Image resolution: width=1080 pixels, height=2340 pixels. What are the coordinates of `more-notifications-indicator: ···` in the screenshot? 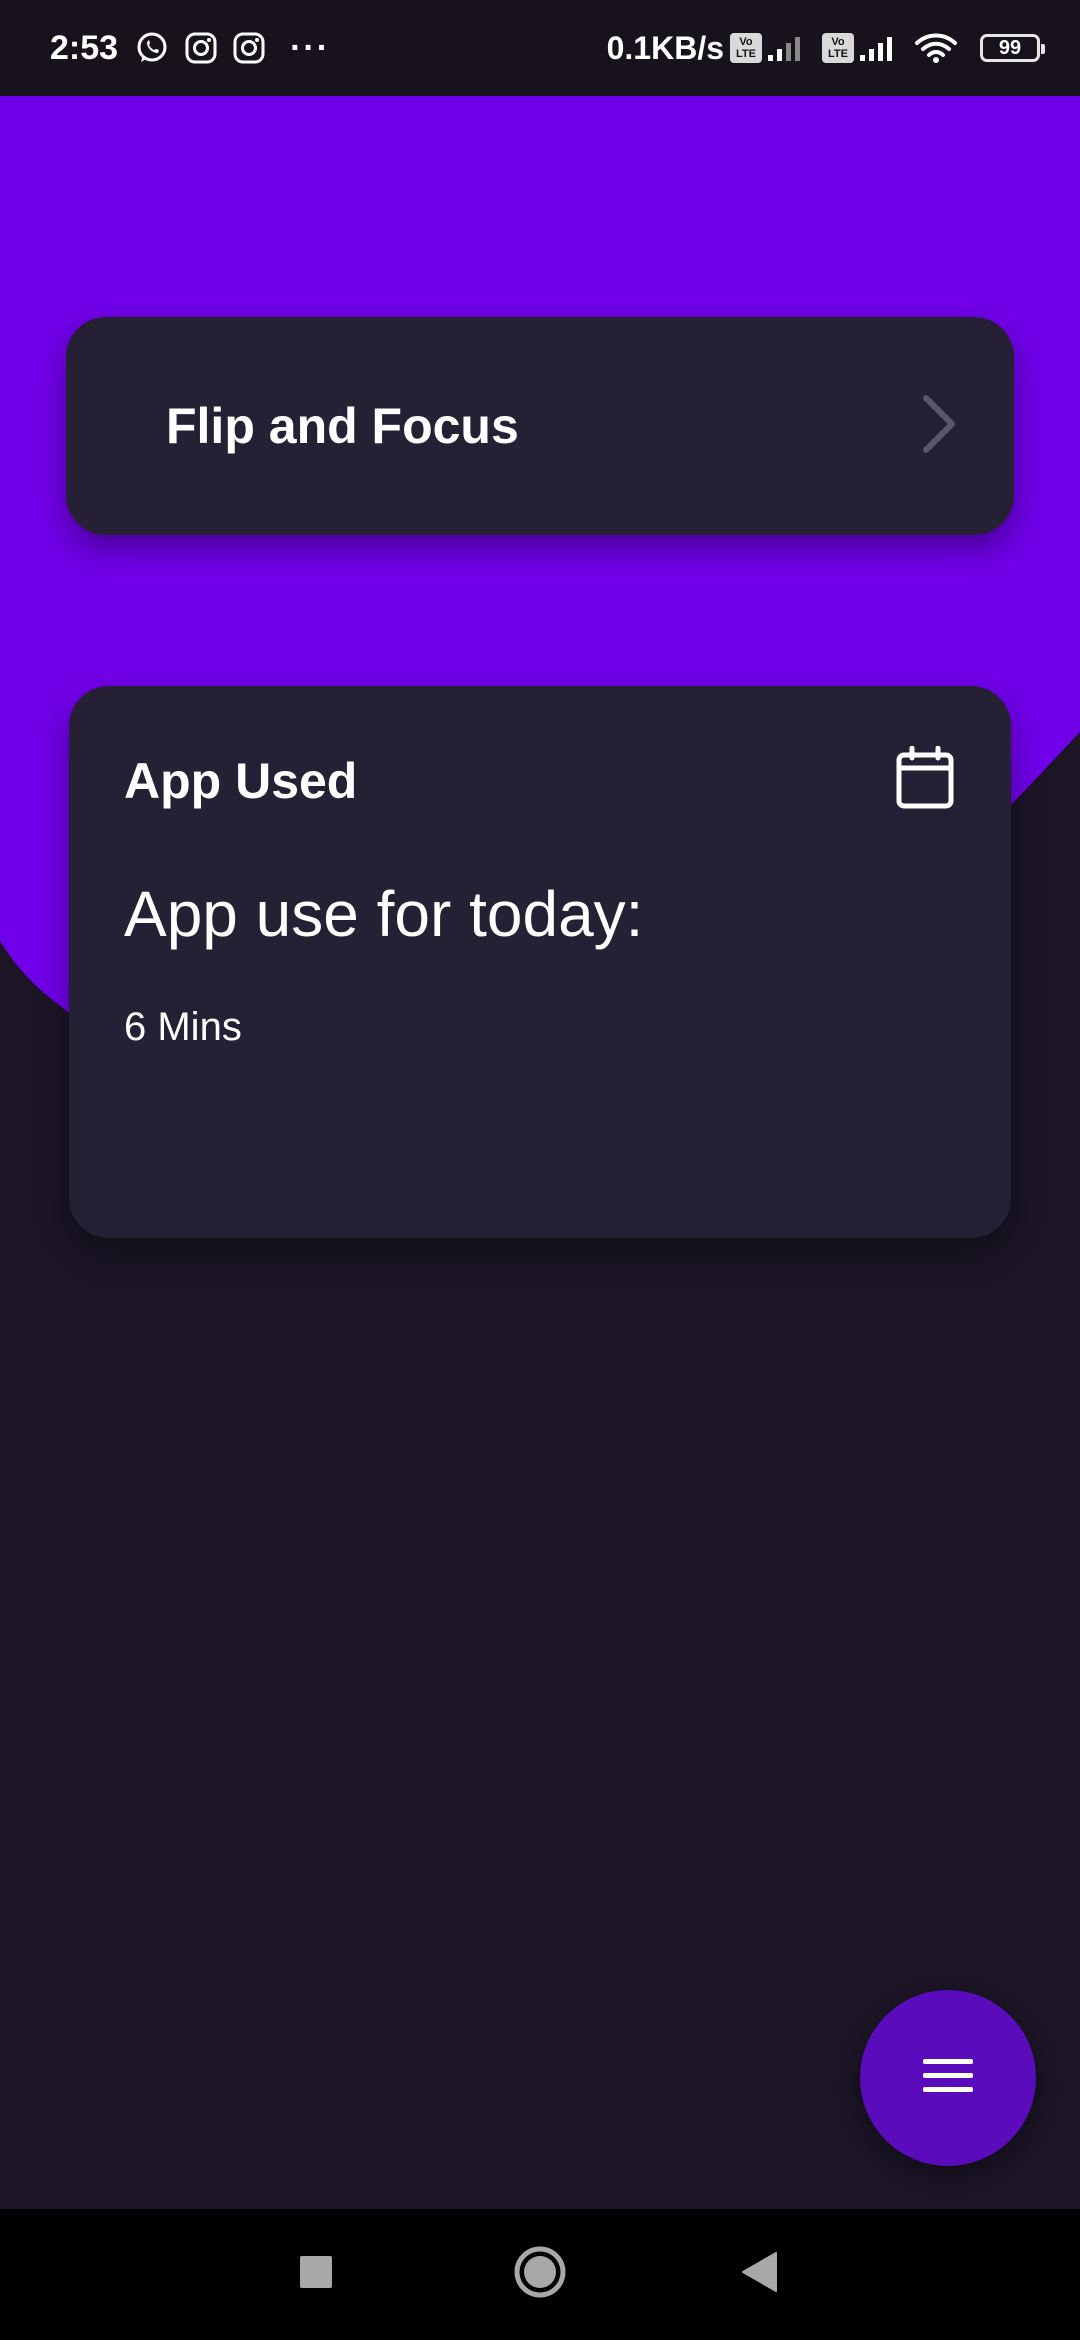 It's located at (310, 47).